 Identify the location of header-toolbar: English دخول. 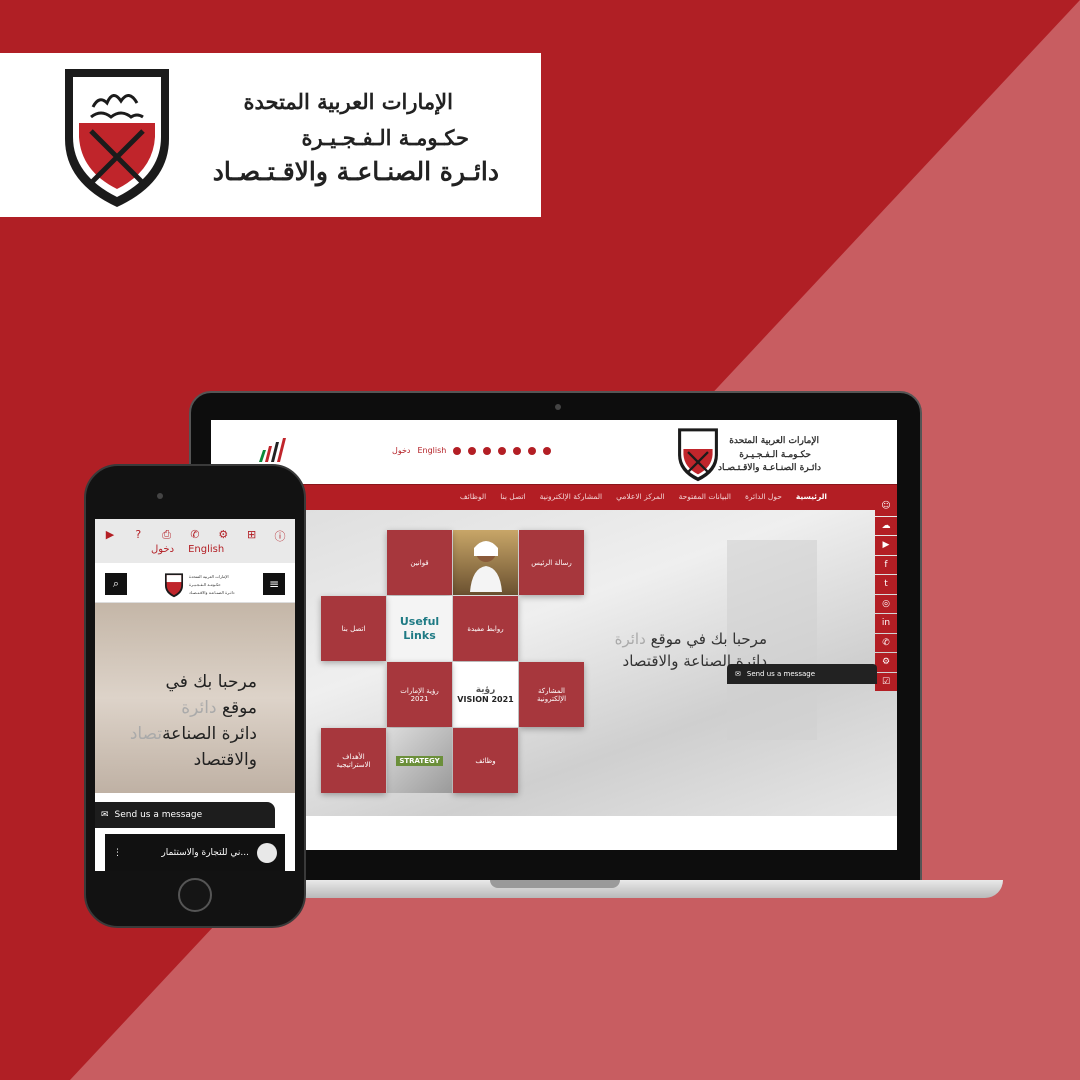
(472, 450).